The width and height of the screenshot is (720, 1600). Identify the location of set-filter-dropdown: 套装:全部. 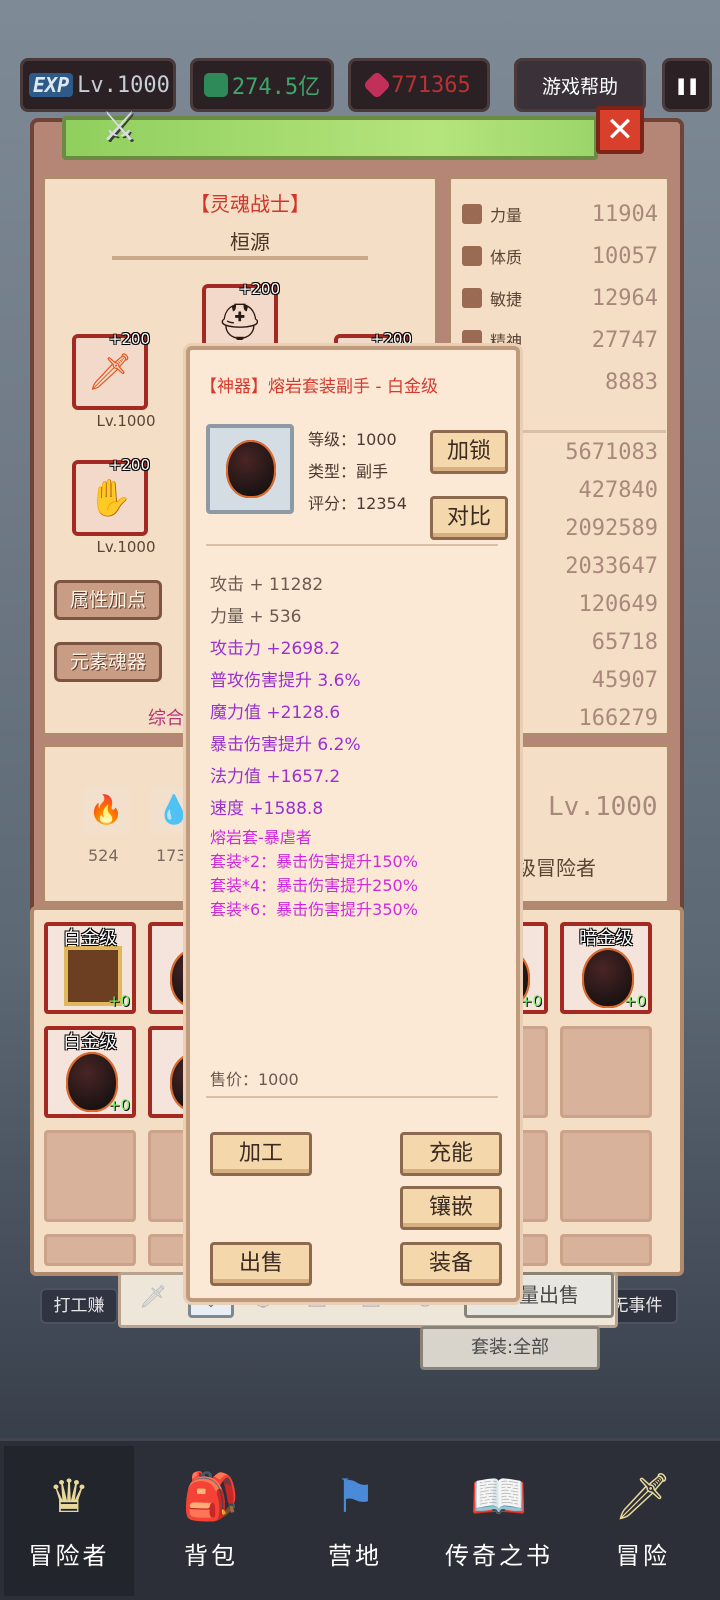
(510, 1348).